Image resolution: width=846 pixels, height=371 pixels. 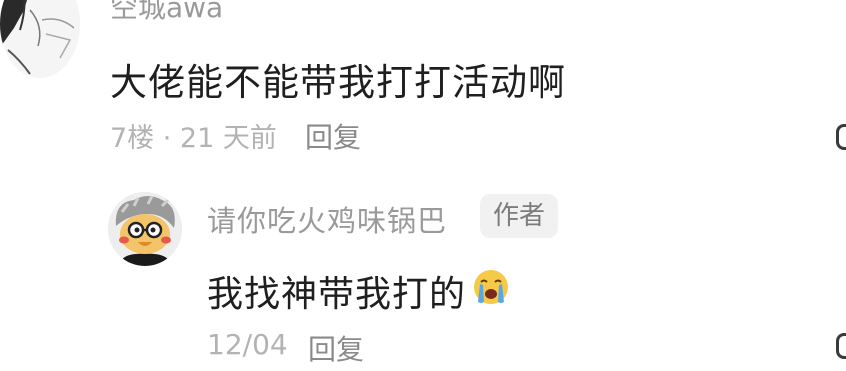 I want to click on reply-text: 我找神带我打的, so click(x=337, y=294).